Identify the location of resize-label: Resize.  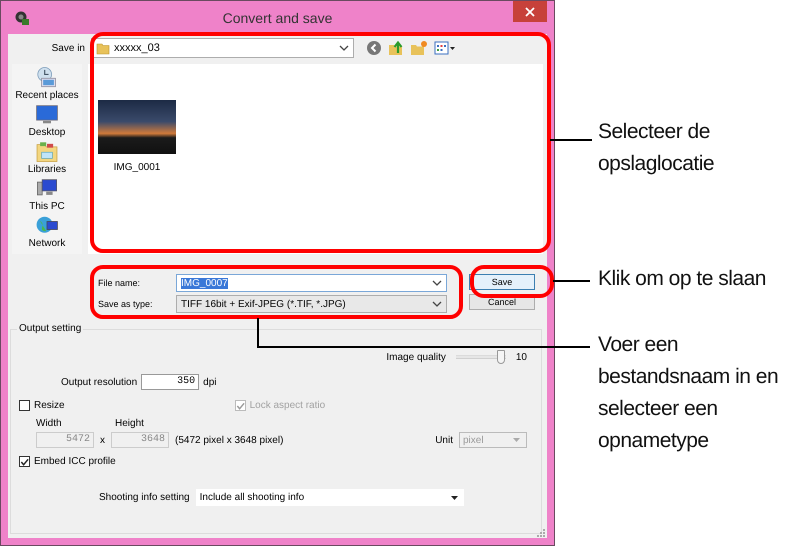
(49, 405).